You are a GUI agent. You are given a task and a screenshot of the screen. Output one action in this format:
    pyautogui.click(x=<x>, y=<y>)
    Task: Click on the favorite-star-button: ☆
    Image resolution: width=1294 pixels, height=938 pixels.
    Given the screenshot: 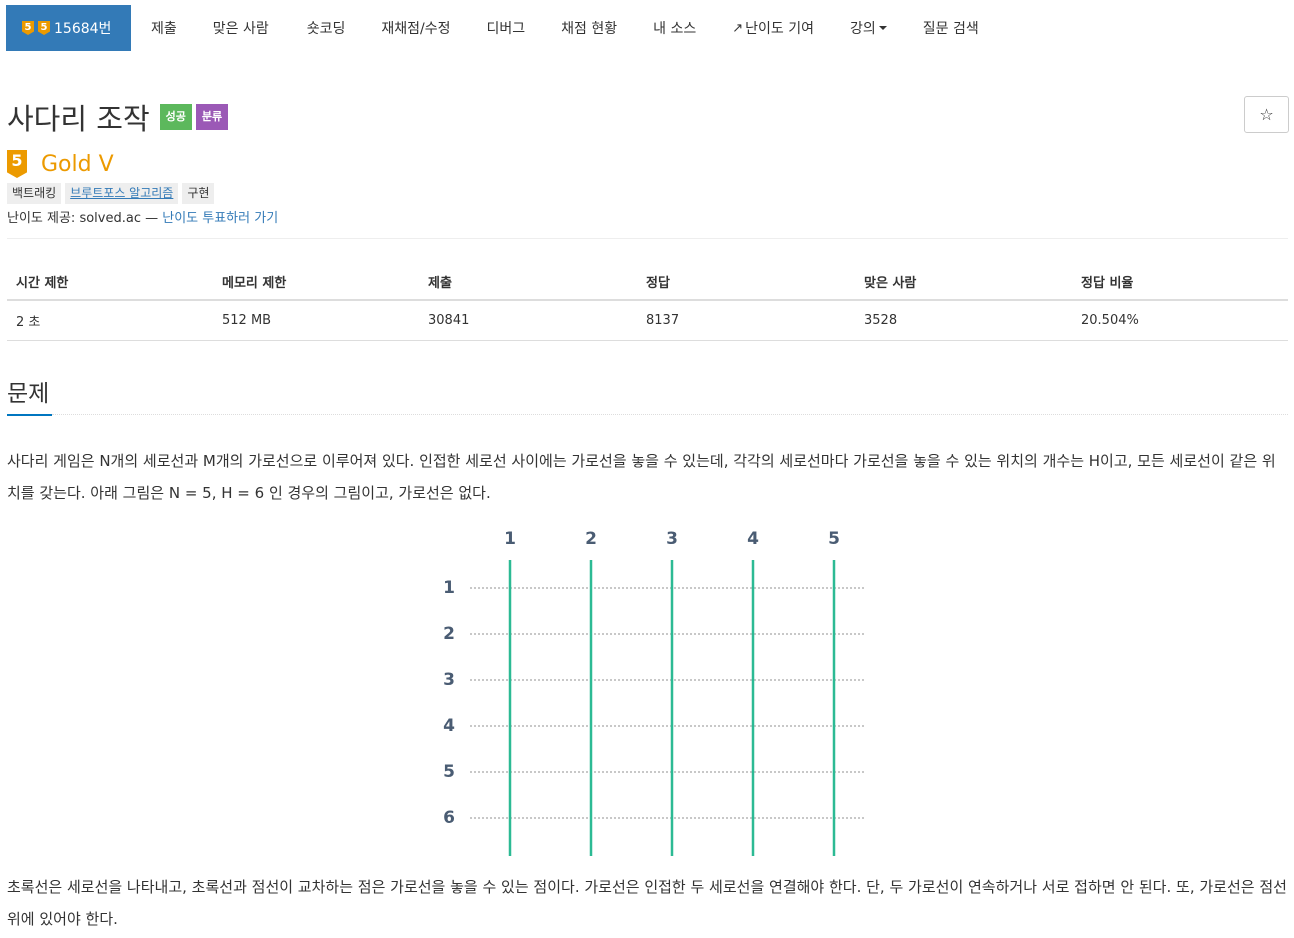 What is the action you would take?
    pyautogui.click(x=1266, y=114)
    